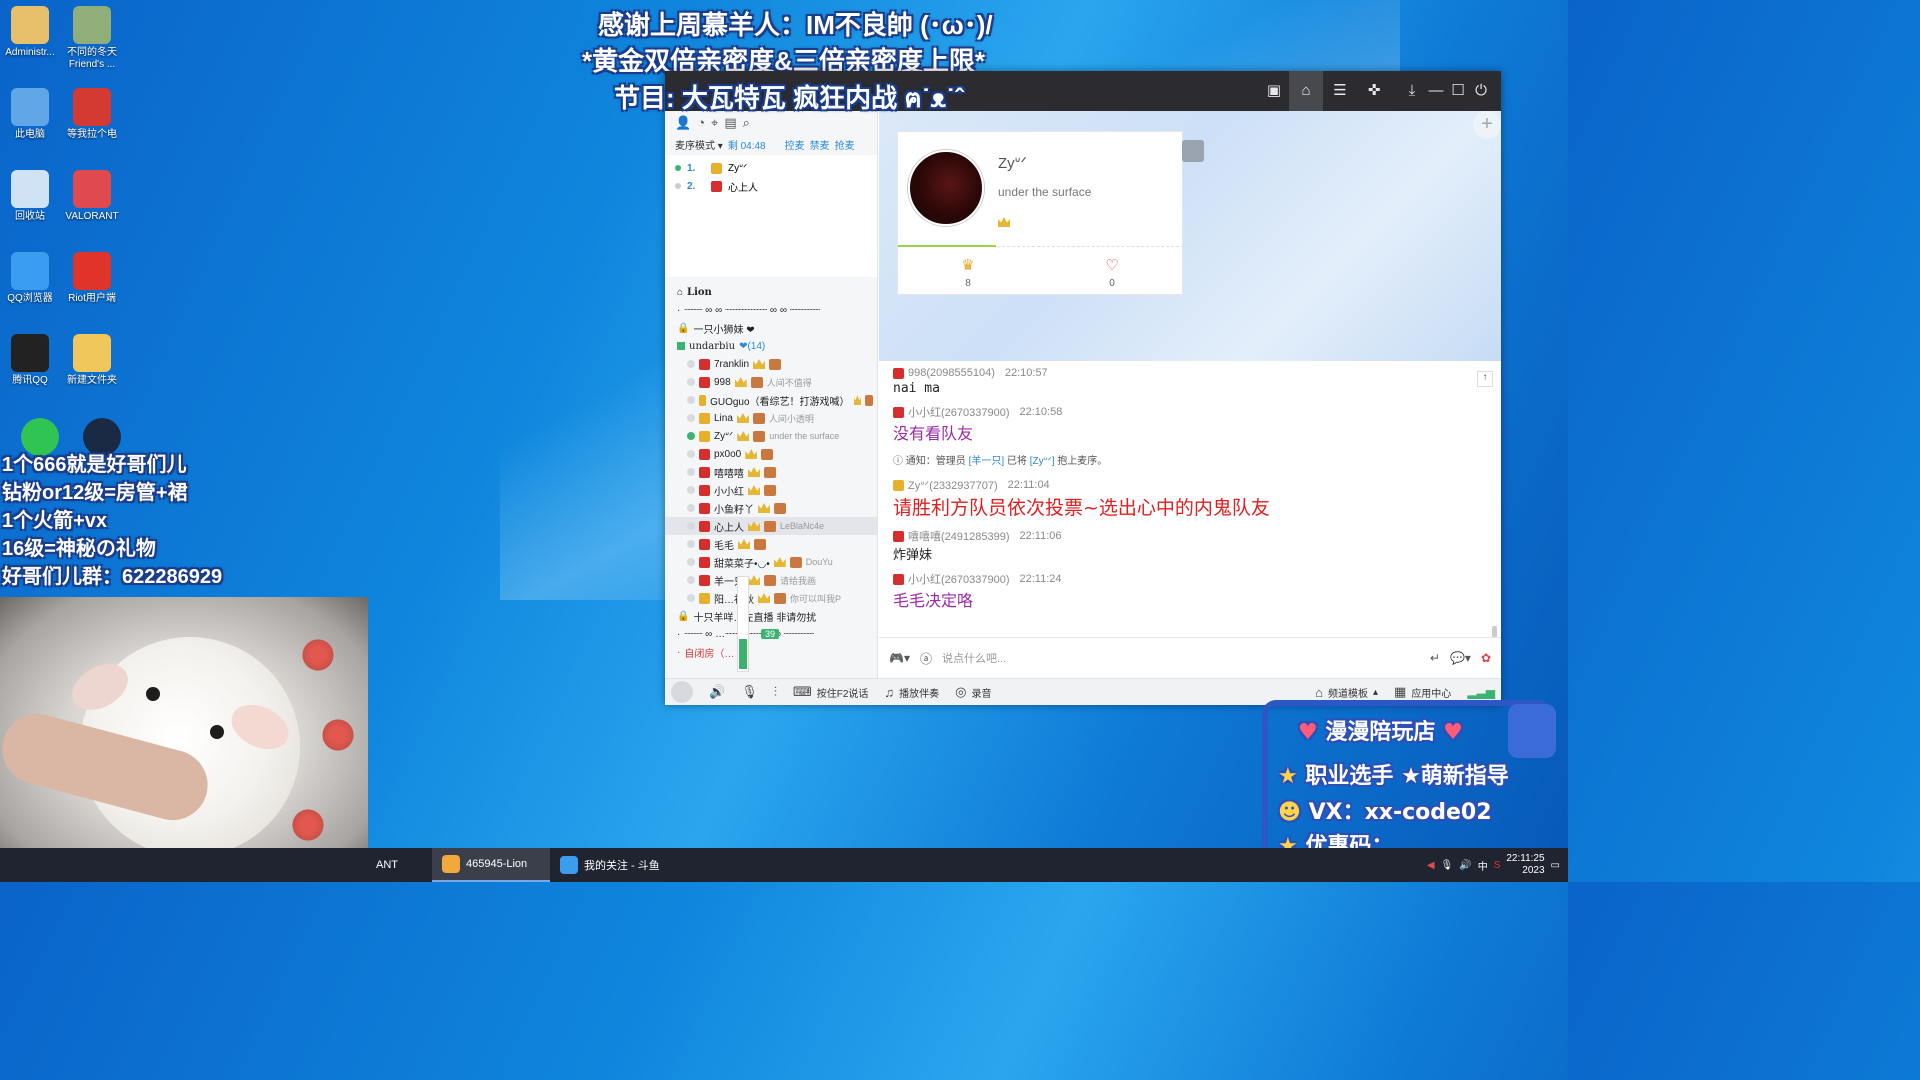 The height and width of the screenshot is (1080, 1920). I want to click on image-icon, so click(1193, 151).